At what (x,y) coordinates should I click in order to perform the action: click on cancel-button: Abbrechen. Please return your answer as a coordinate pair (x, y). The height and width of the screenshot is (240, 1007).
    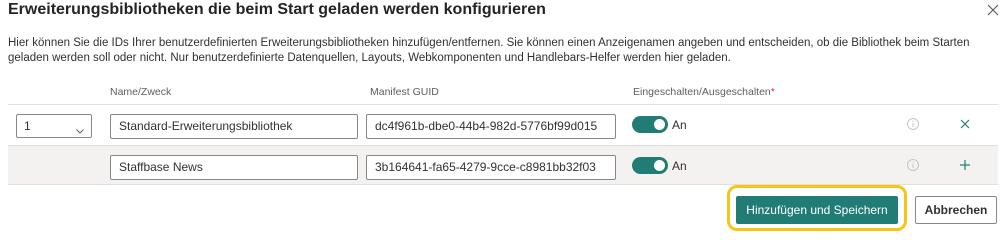
    Looking at the image, I should click on (956, 210).